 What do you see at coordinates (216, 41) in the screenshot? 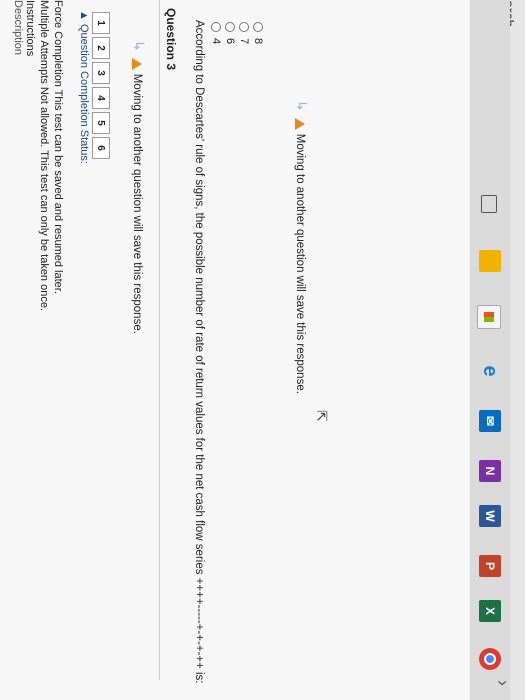
I see `answer-option-label: 4` at bounding box center [216, 41].